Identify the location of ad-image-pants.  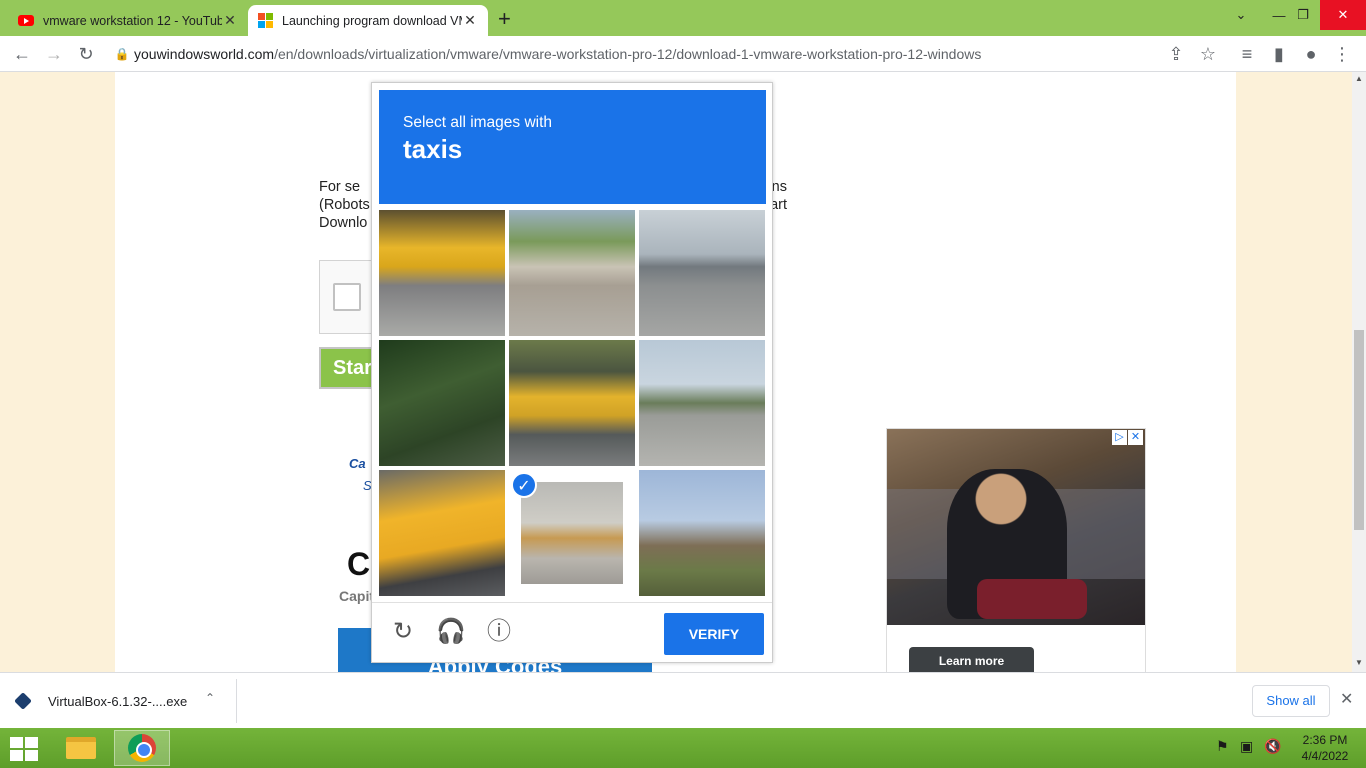
(1032, 599).